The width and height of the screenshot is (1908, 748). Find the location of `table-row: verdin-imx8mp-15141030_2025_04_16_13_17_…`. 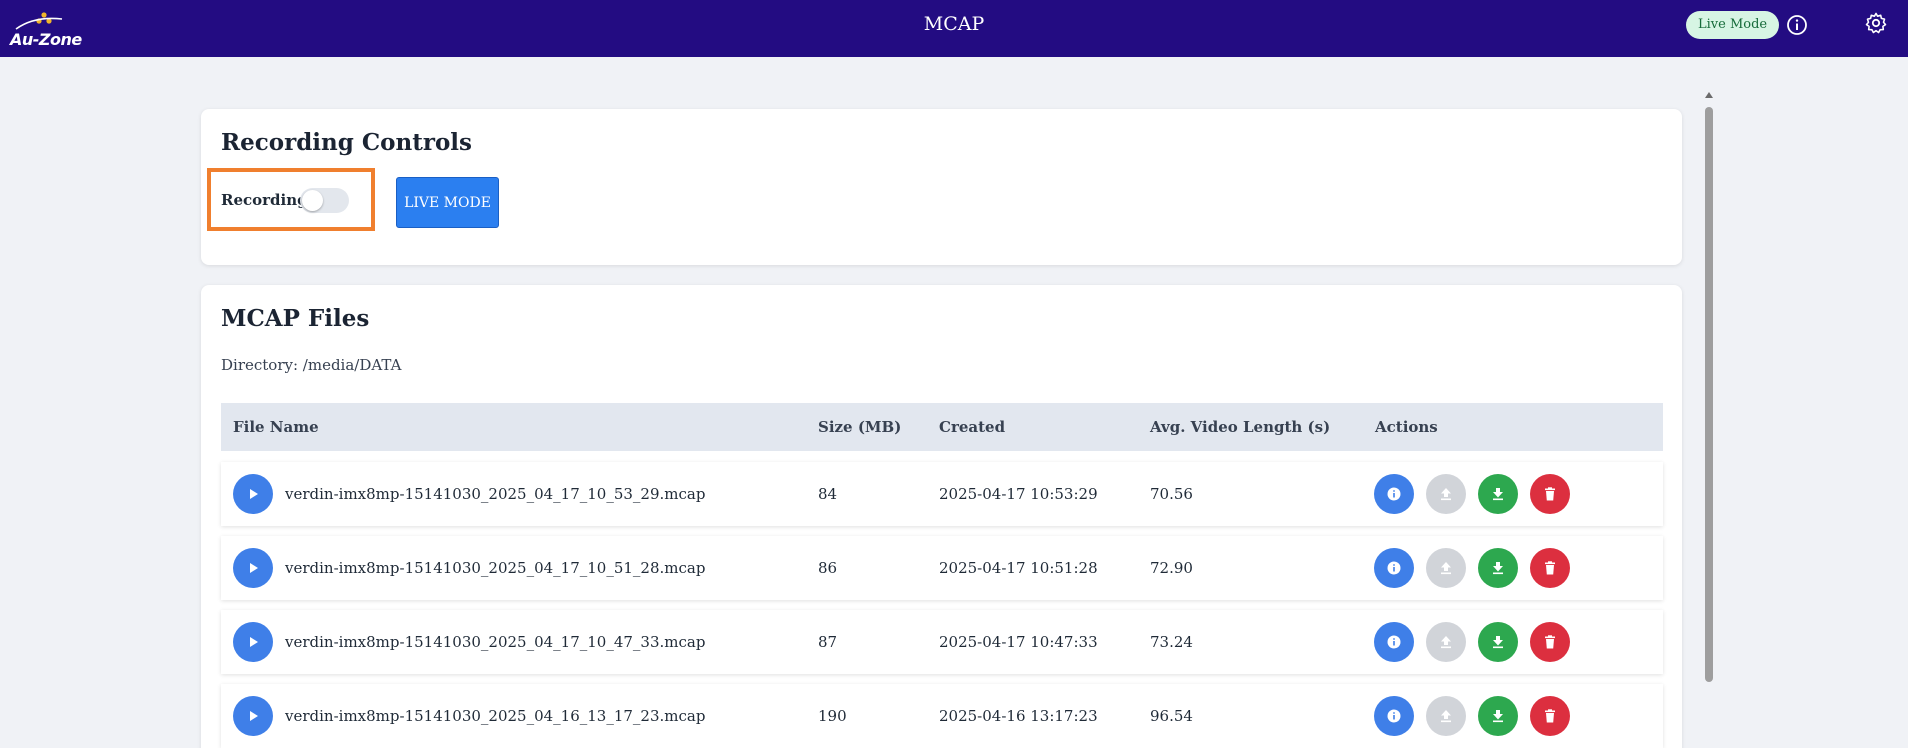

table-row: verdin-imx8mp-15141030_2025_04_16_13_17_… is located at coordinates (942, 716).